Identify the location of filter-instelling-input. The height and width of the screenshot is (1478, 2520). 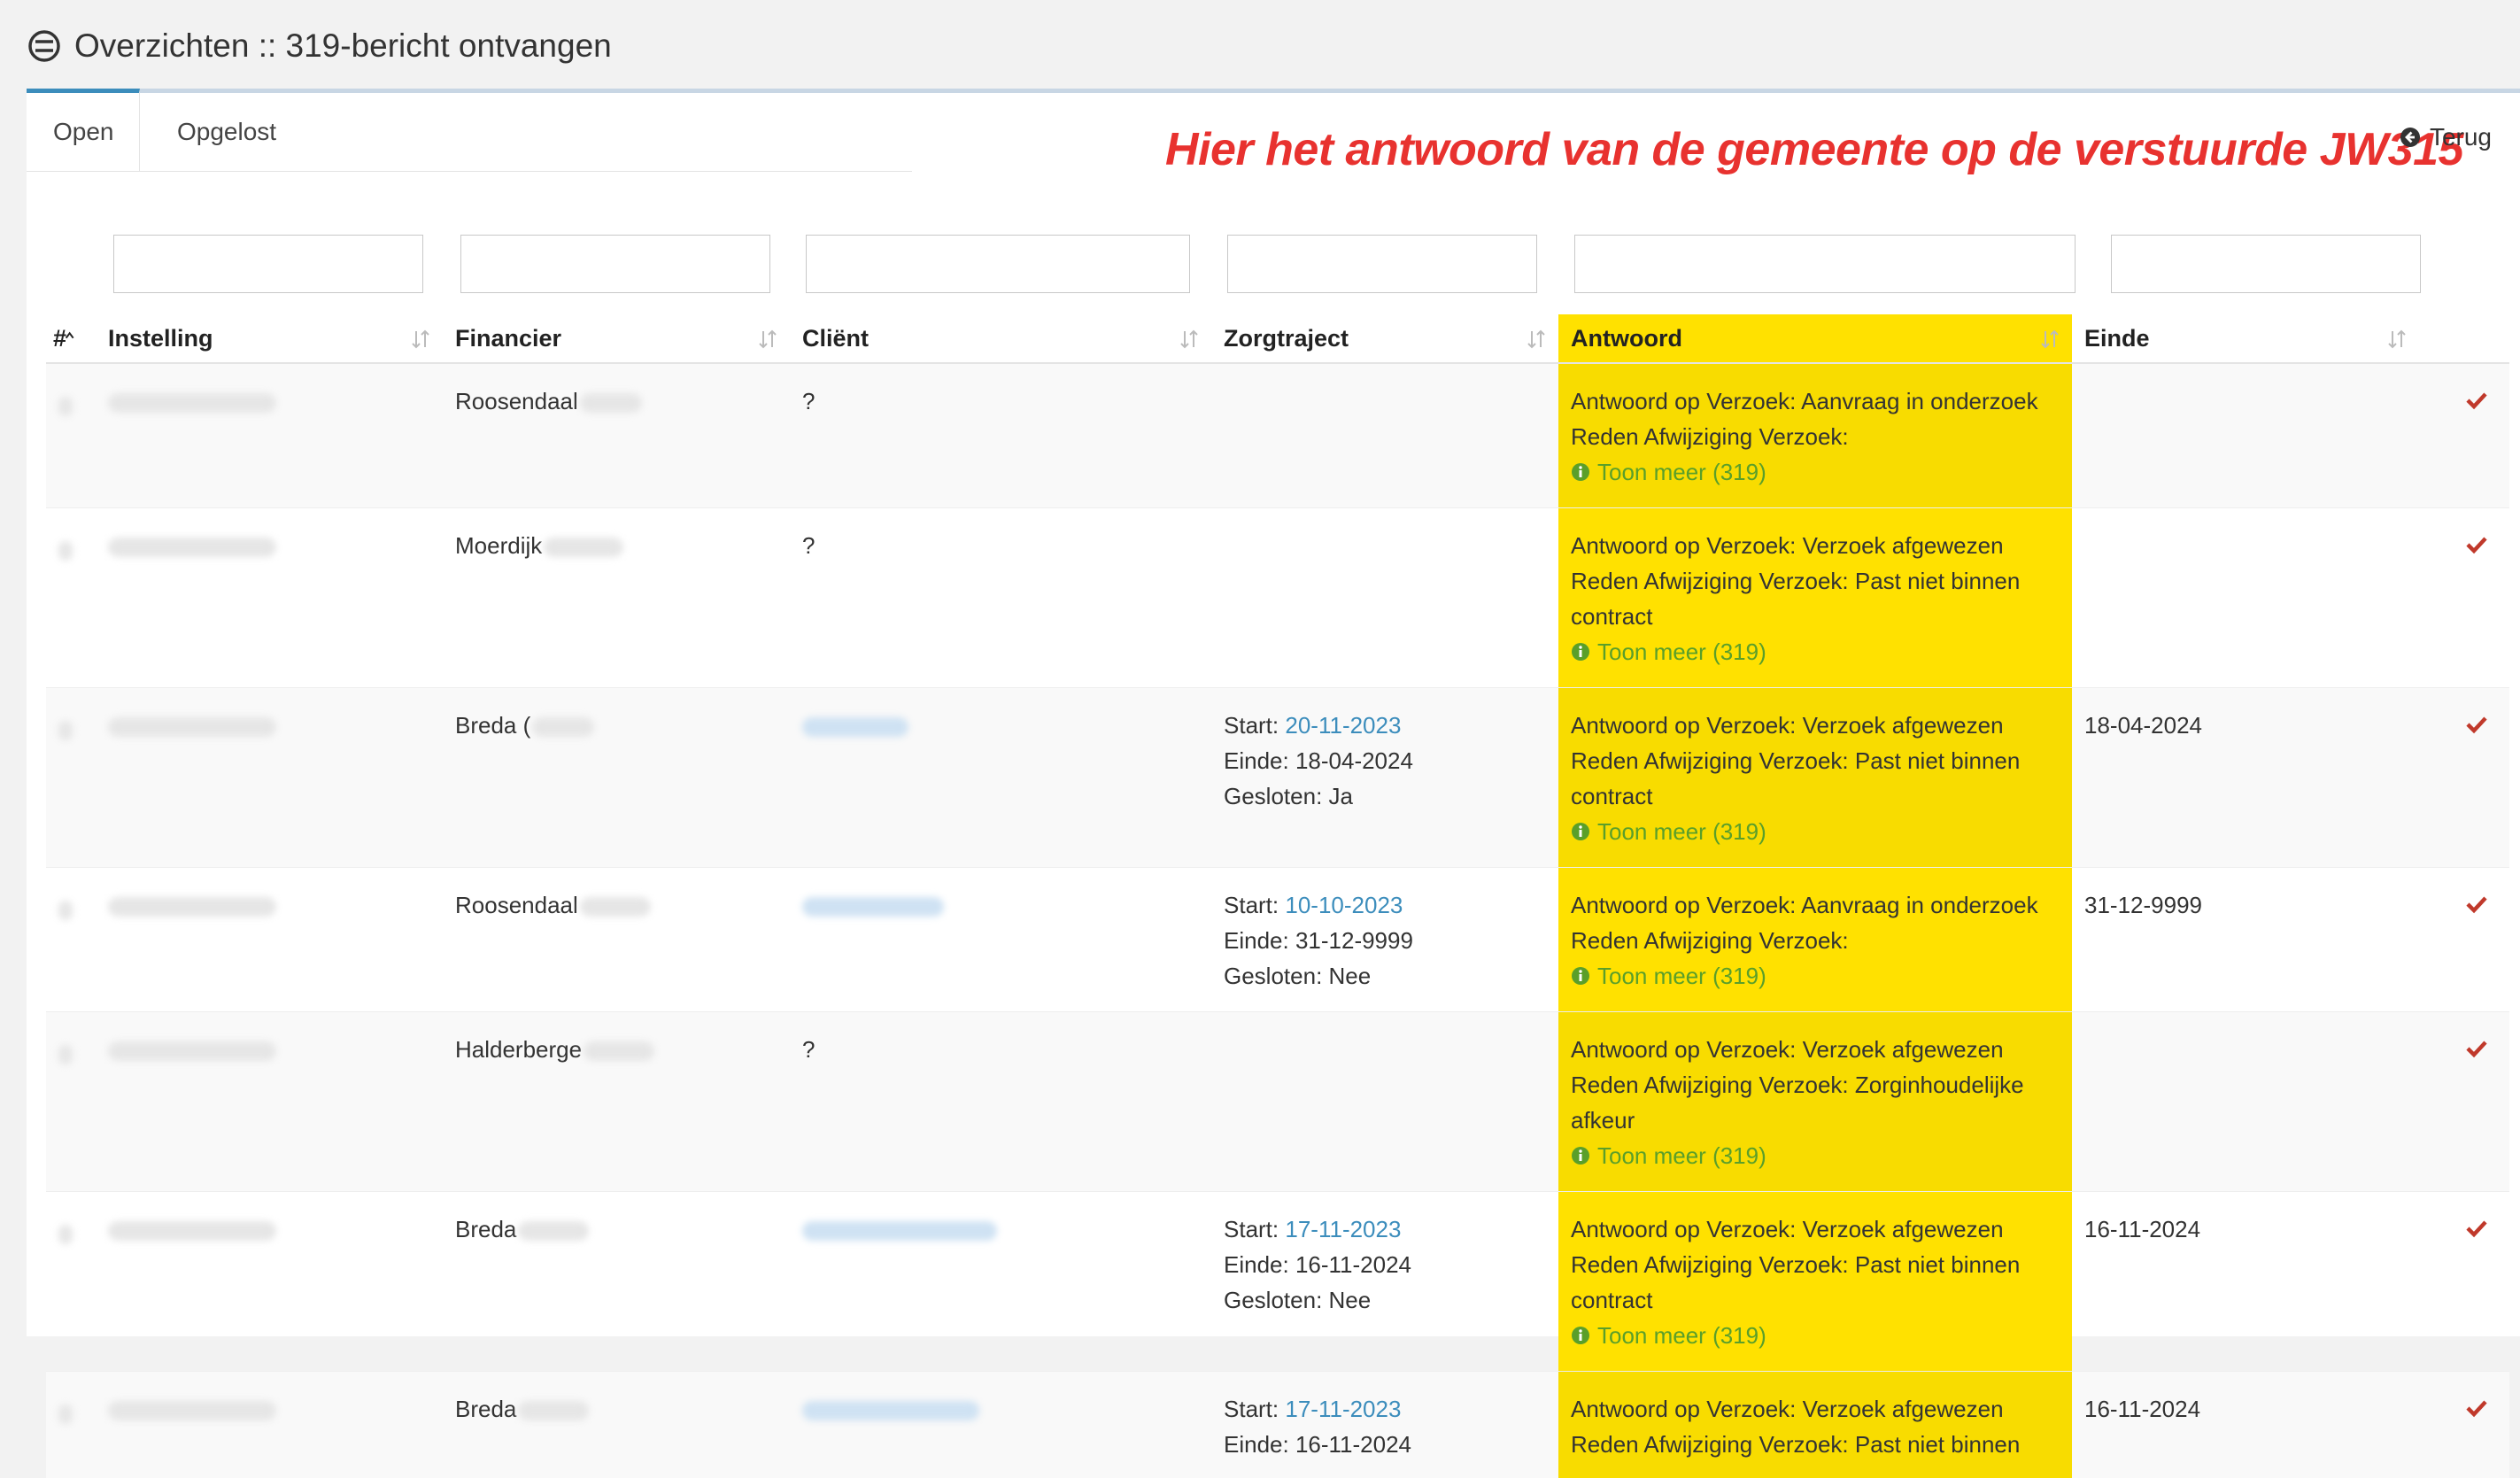
(268, 264).